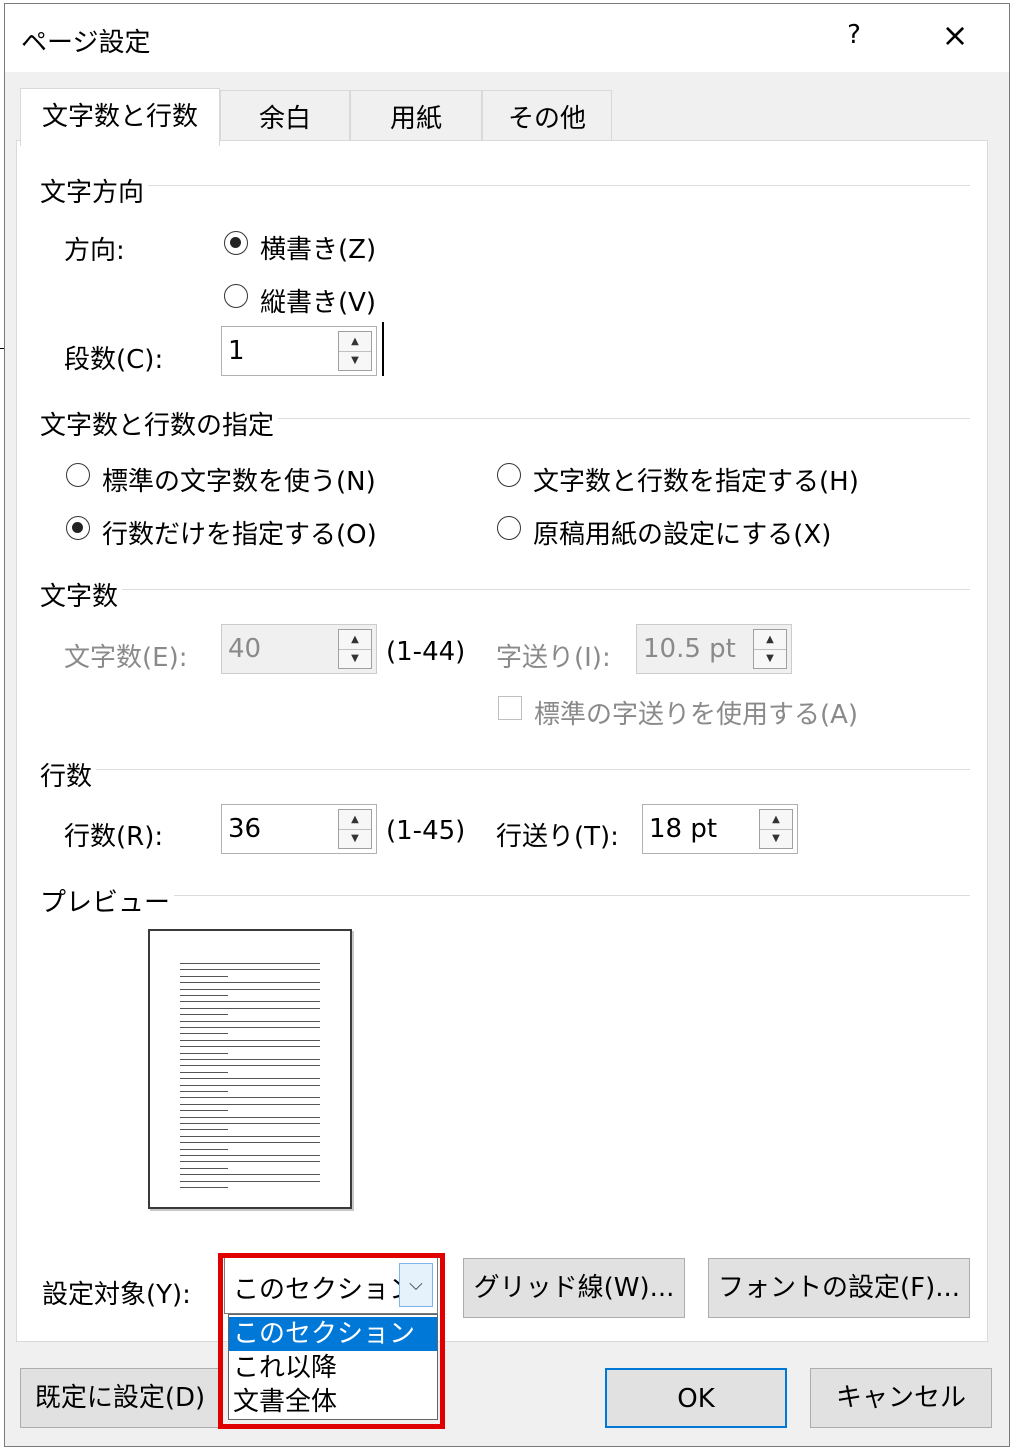 This screenshot has height=1453, width=1014. What do you see at coordinates (250, 1069) in the screenshot?
I see `page-preview` at bounding box center [250, 1069].